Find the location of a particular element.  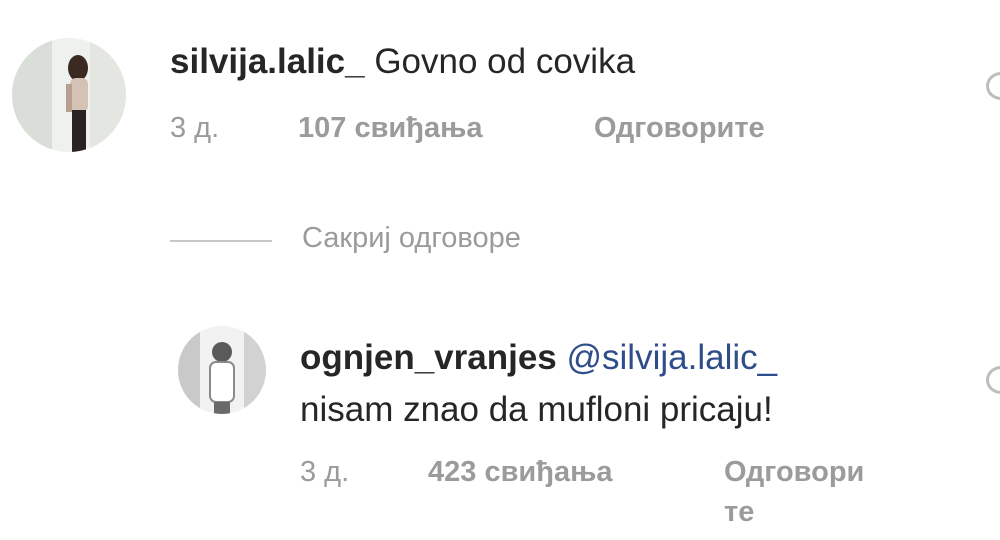

reply-reply-button-line1: Одговори is located at coordinates (794, 472).